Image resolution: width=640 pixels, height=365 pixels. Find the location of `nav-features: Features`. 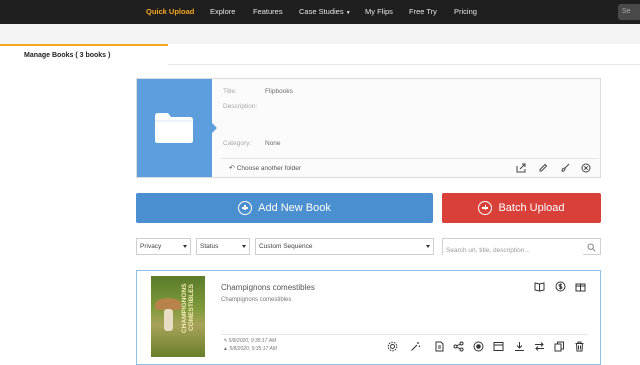

nav-features: Features is located at coordinates (268, 11).